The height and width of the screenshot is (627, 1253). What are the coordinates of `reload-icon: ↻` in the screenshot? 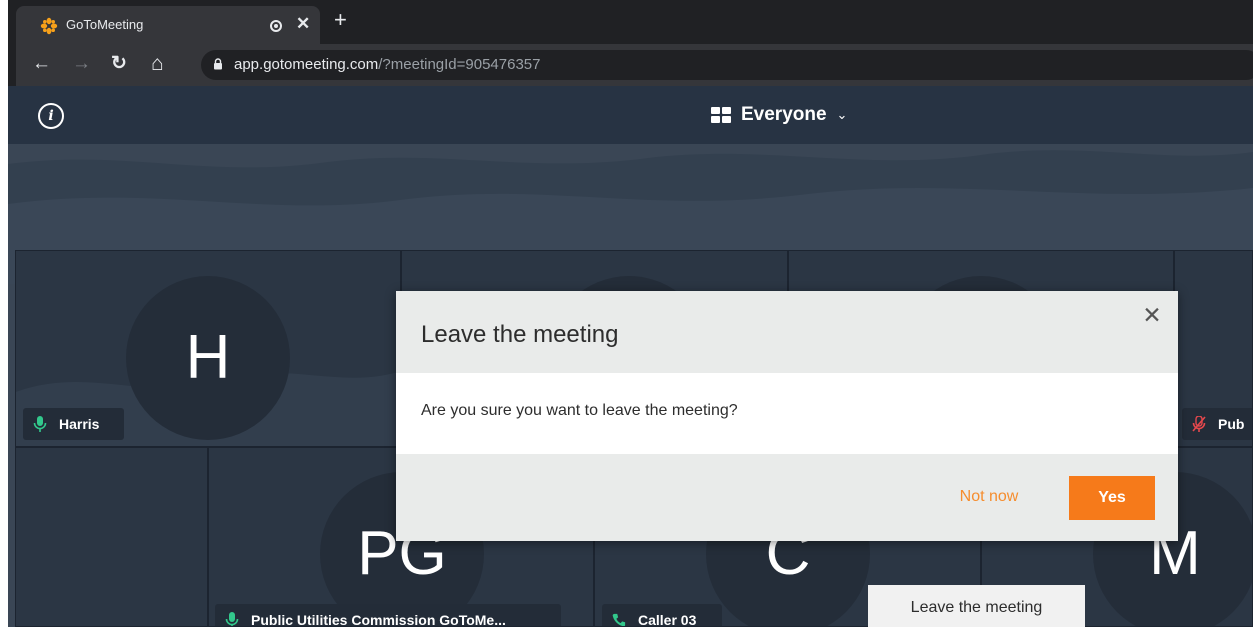 It's located at (119, 64).